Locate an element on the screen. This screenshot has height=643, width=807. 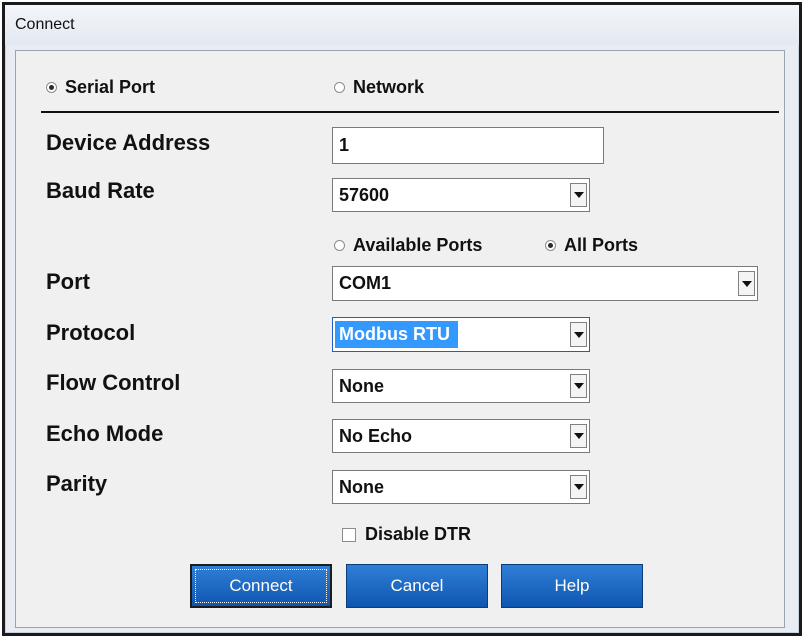
cancel-button: Cancel is located at coordinates (417, 586).